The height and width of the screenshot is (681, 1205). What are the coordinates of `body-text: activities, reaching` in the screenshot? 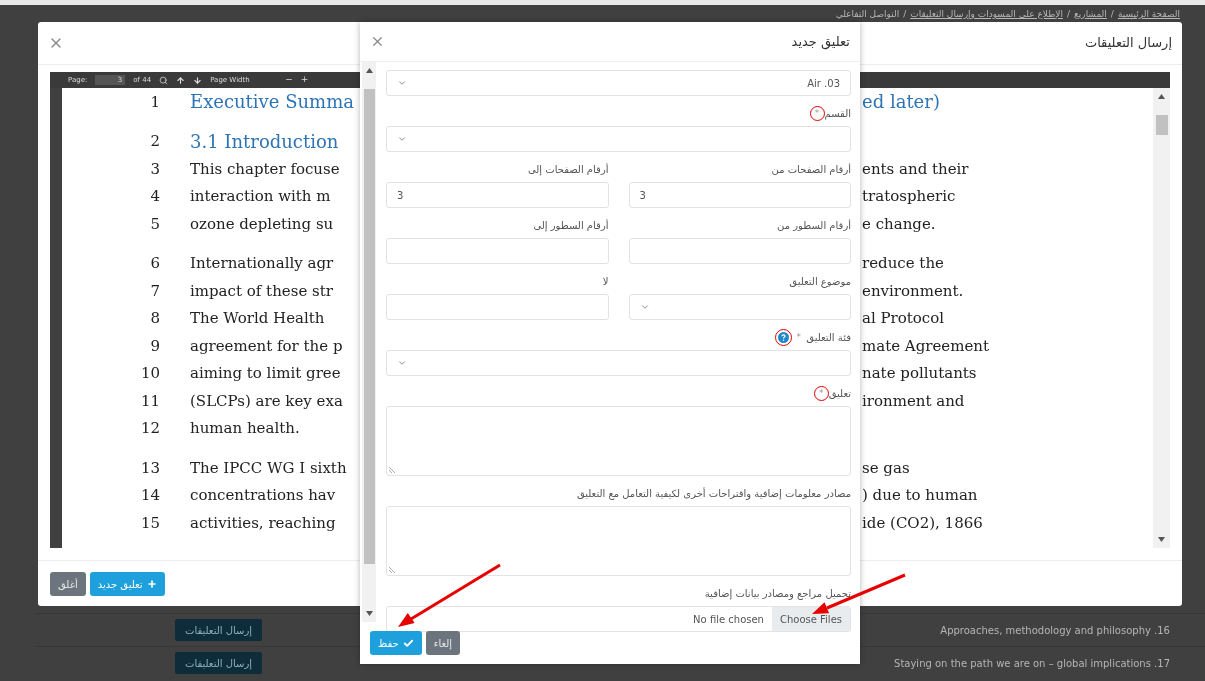 It's located at (263, 523).